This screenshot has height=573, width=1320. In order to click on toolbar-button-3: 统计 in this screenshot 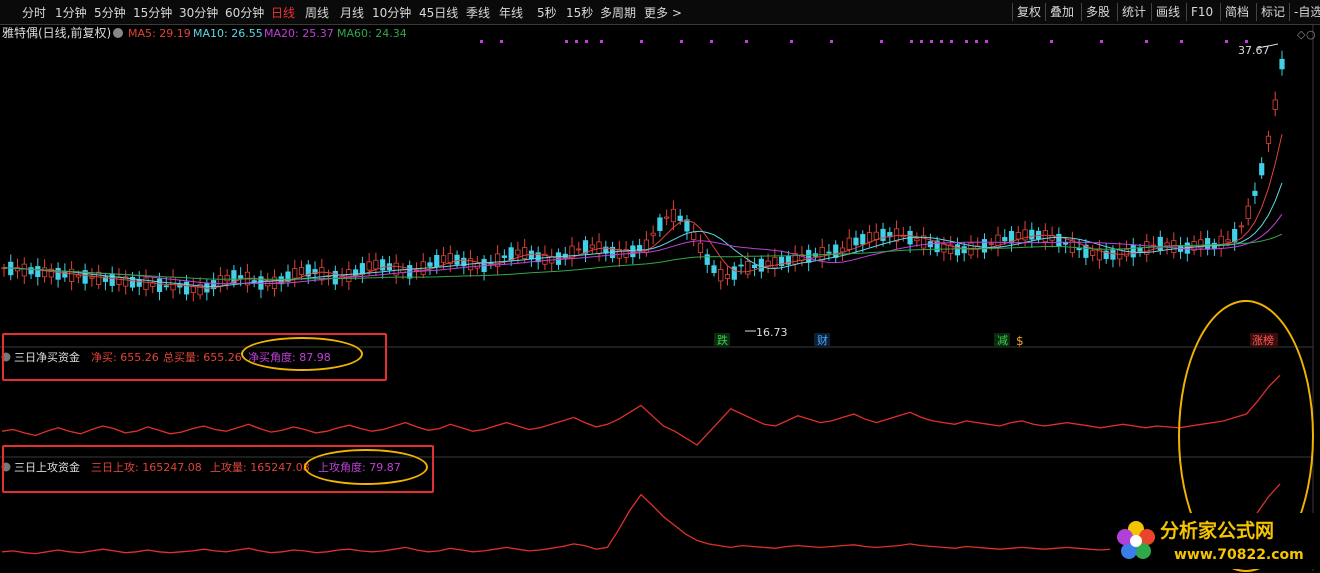, I will do `click(1133, 12)`.